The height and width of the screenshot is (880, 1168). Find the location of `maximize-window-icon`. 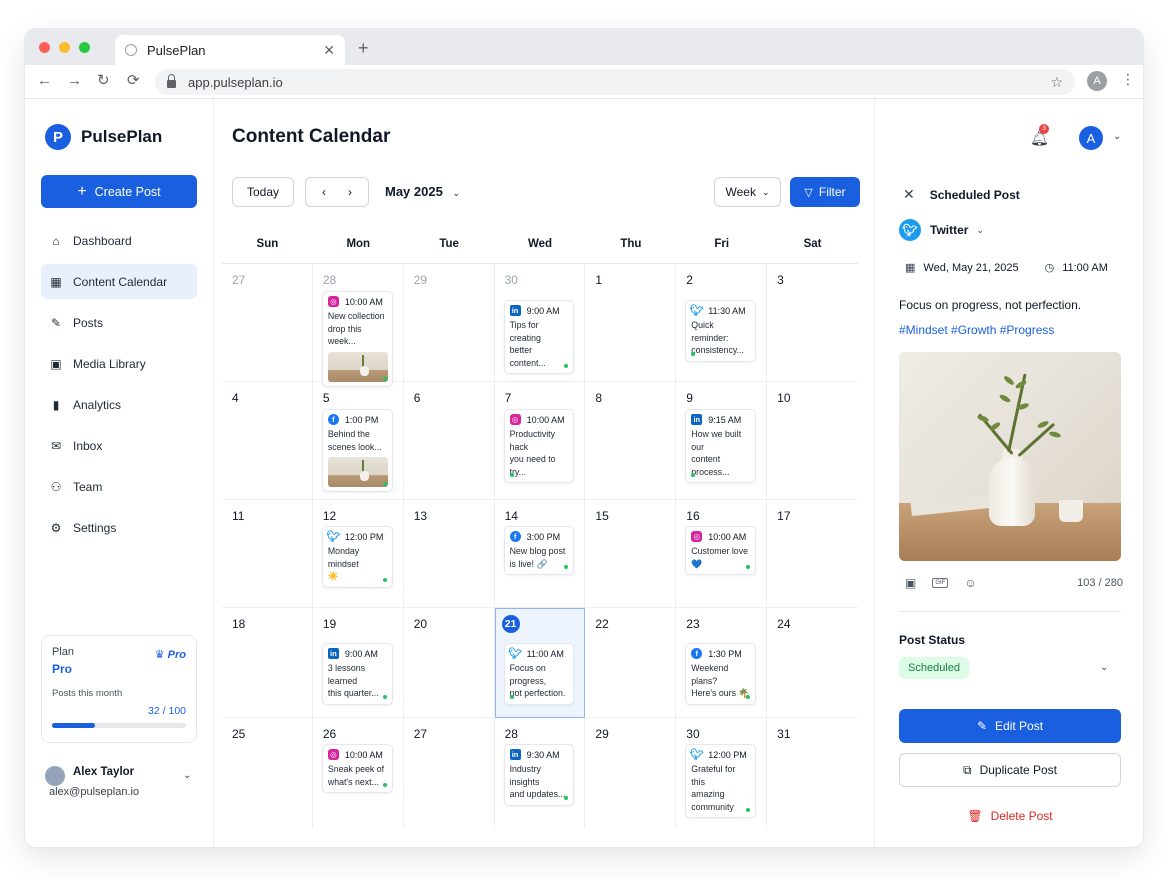

maximize-window-icon is located at coordinates (84, 47).